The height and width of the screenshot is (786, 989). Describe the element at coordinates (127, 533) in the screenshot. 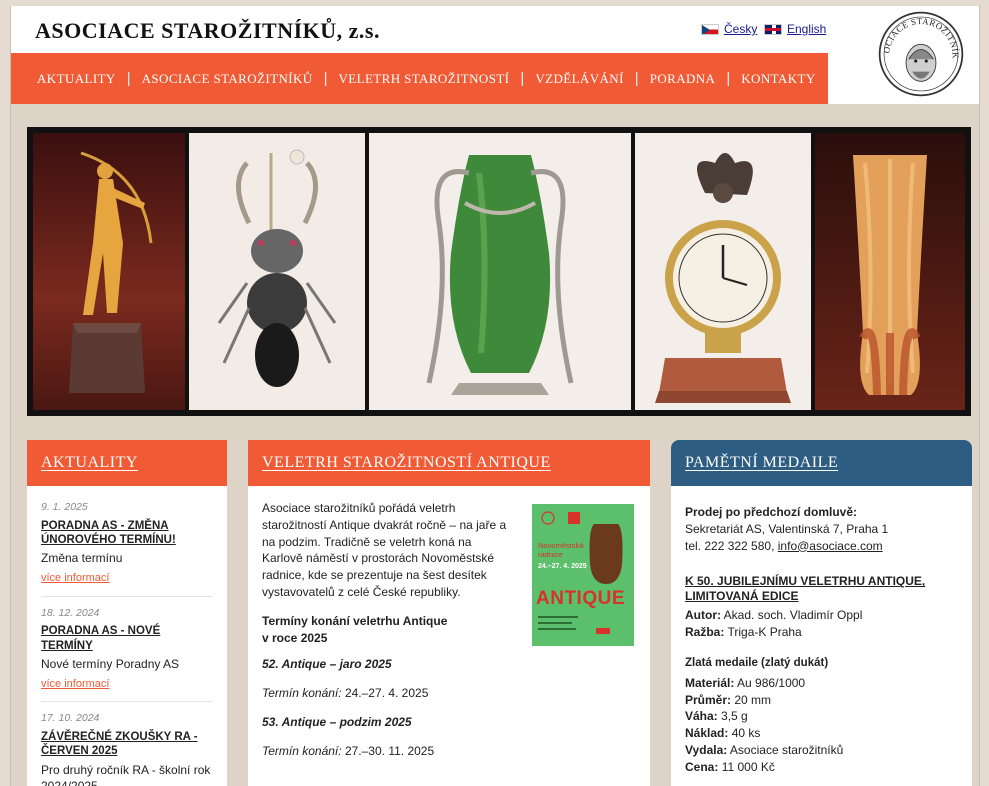

I see `news-title-link: PORADNA AS - ZMĚNA ÚNOROVÉHO TERMÍNU!` at that location.